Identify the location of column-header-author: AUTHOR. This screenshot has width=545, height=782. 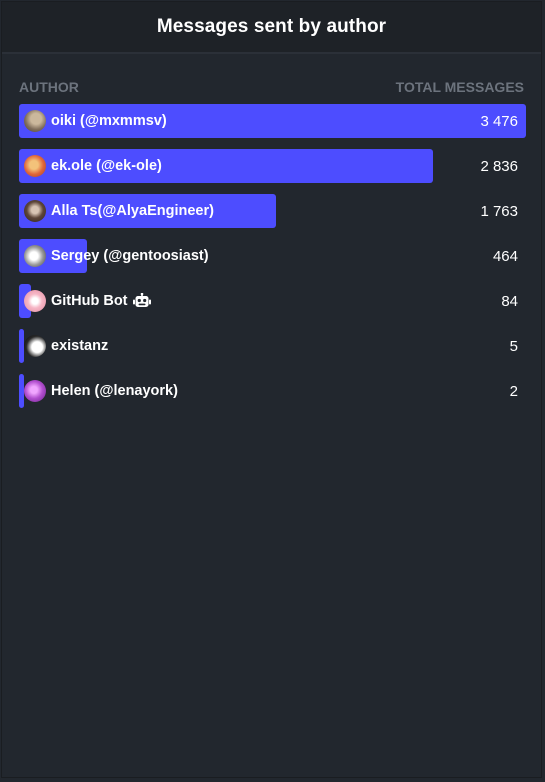
(49, 87).